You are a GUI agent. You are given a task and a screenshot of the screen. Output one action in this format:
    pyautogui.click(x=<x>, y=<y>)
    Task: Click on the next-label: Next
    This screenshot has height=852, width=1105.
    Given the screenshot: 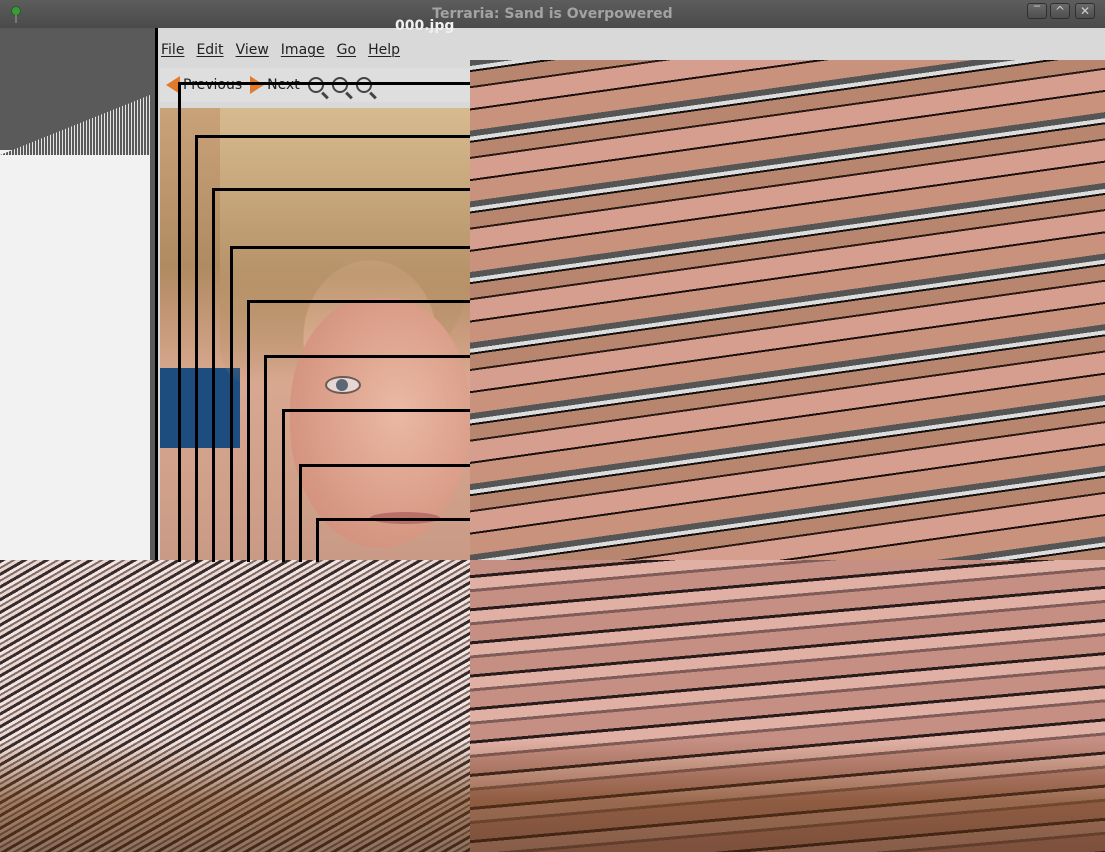 What is the action you would take?
    pyautogui.click(x=283, y=85)
    